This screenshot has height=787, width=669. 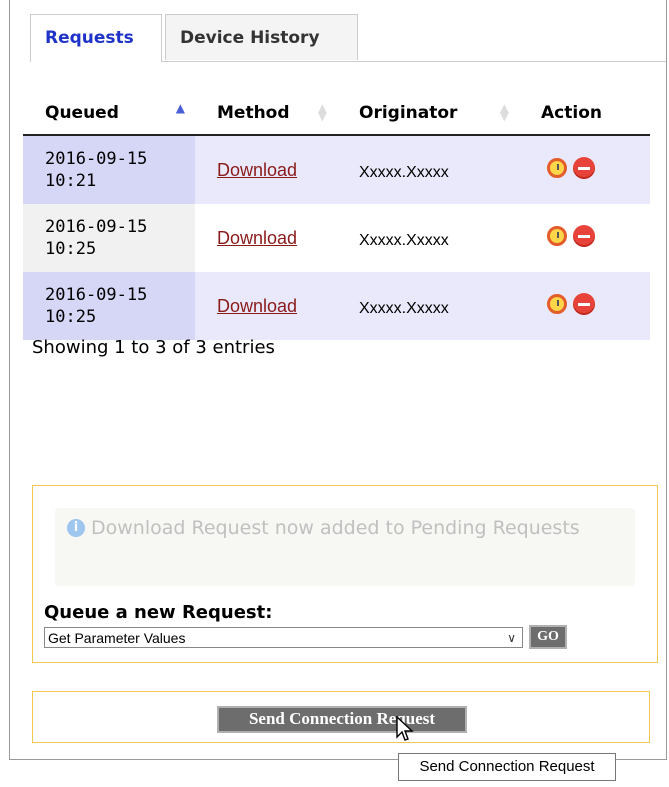 I want to click on send-connection-box: Send Connection Request, so click(x=341, y=717).